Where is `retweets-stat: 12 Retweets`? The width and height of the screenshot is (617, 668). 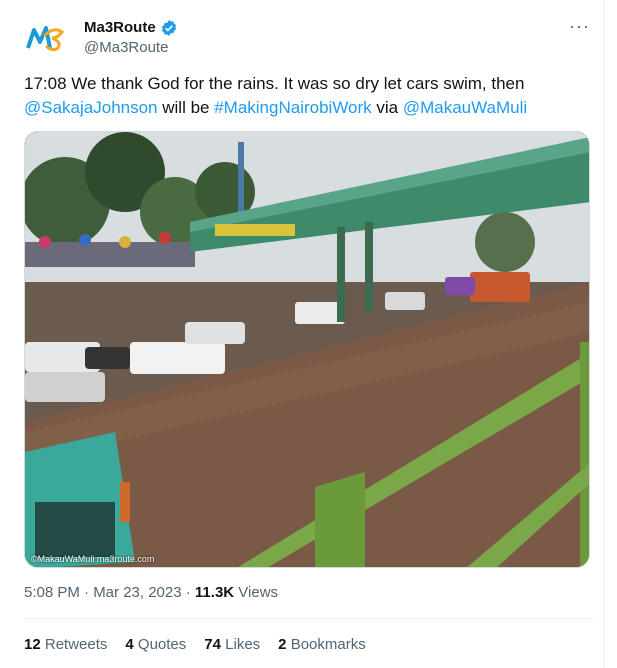
retweets-stat: 12 Retweets is located at coordinates (65, 644).